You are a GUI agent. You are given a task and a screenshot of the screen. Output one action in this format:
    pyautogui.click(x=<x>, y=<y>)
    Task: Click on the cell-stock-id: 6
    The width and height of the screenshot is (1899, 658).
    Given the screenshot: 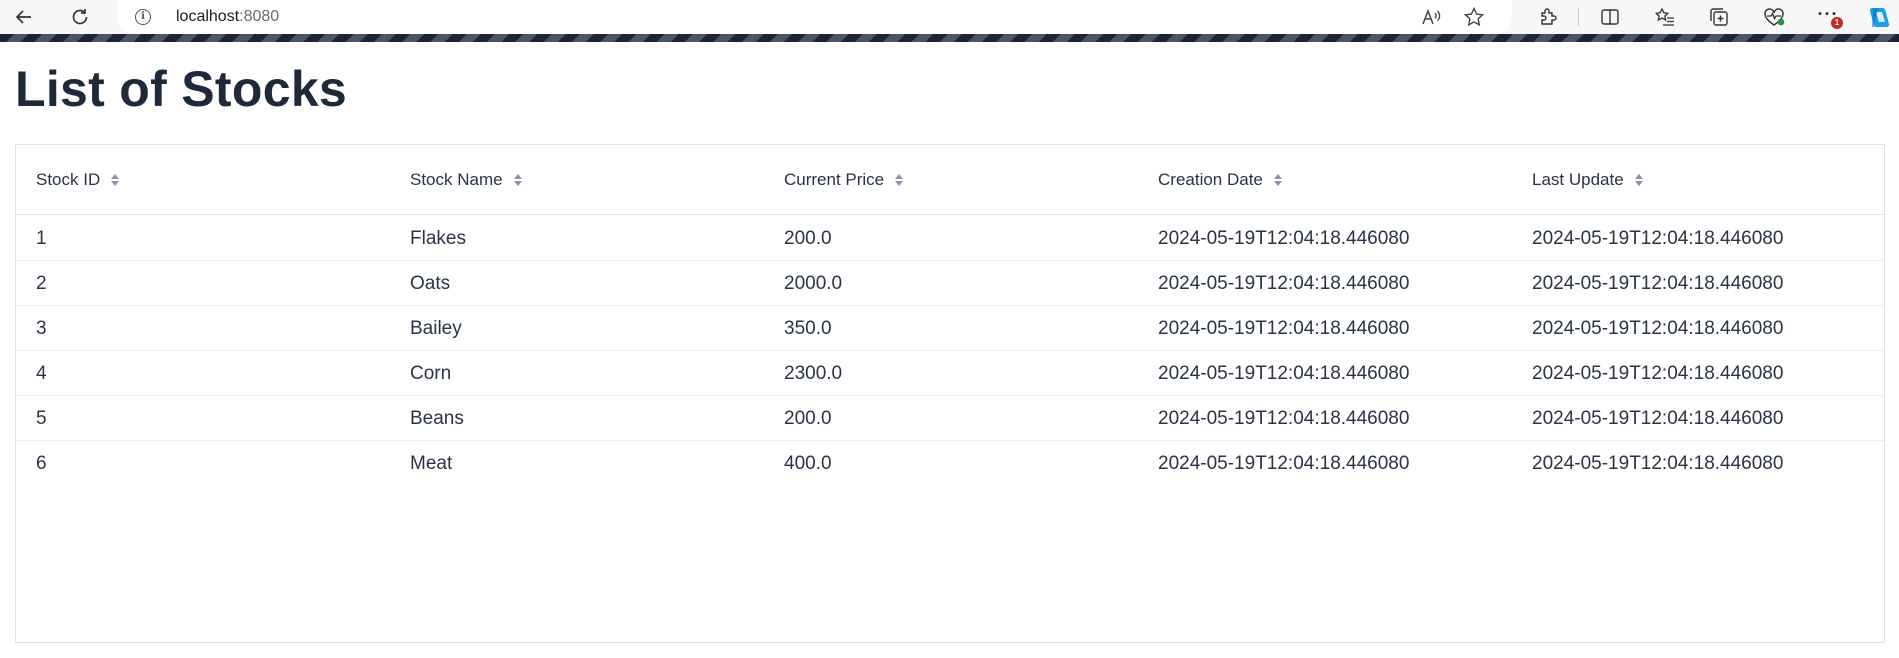 What is the action you would take?
    pyautogui.click(x=41, y=463)
    